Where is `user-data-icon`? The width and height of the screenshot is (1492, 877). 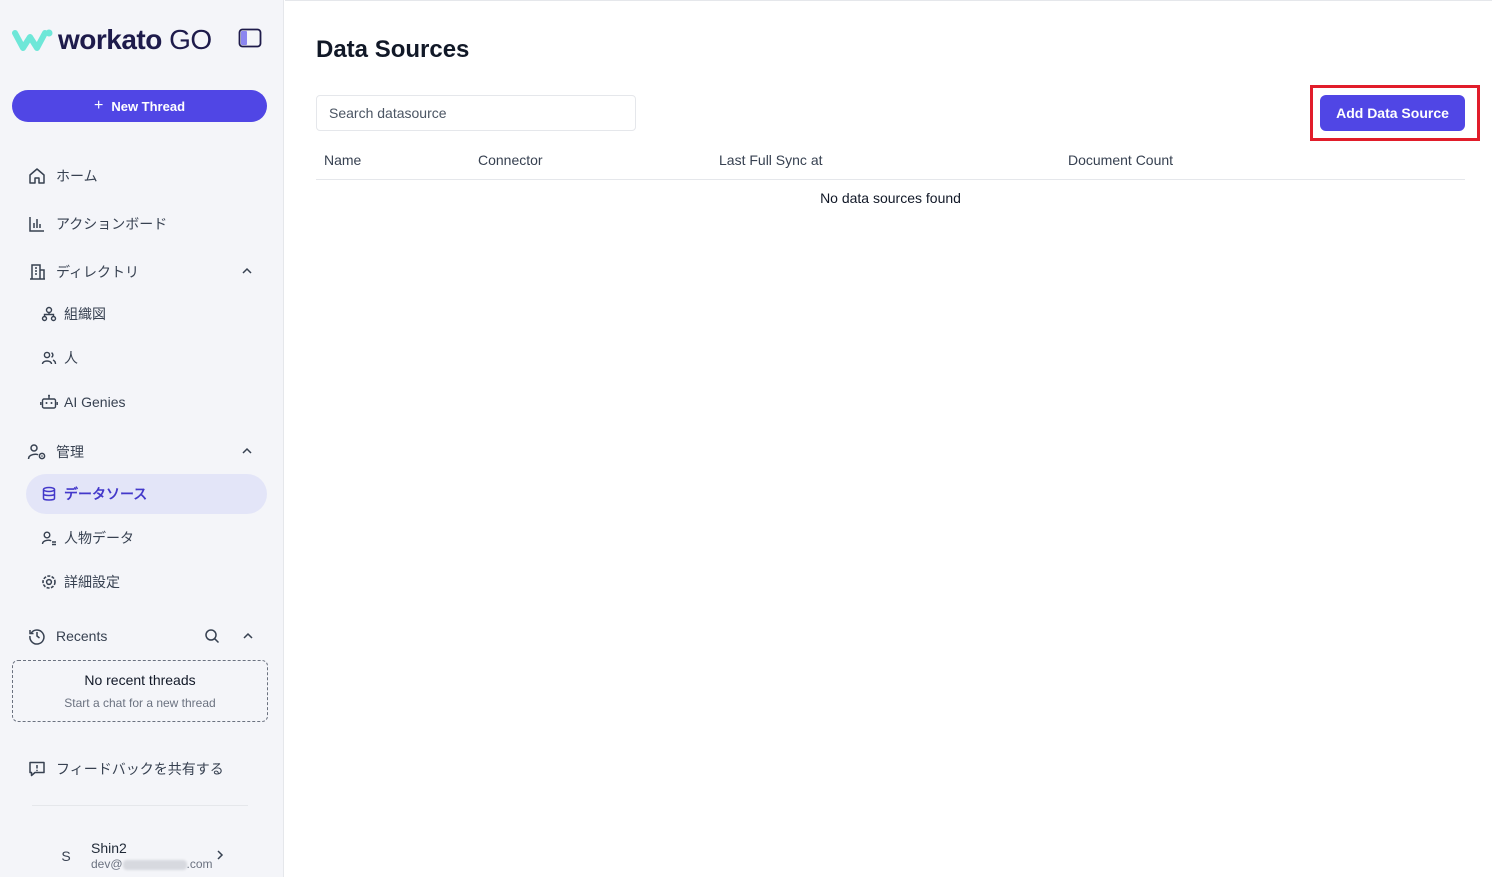 user-data-icon is located at coordinates (49, 538).